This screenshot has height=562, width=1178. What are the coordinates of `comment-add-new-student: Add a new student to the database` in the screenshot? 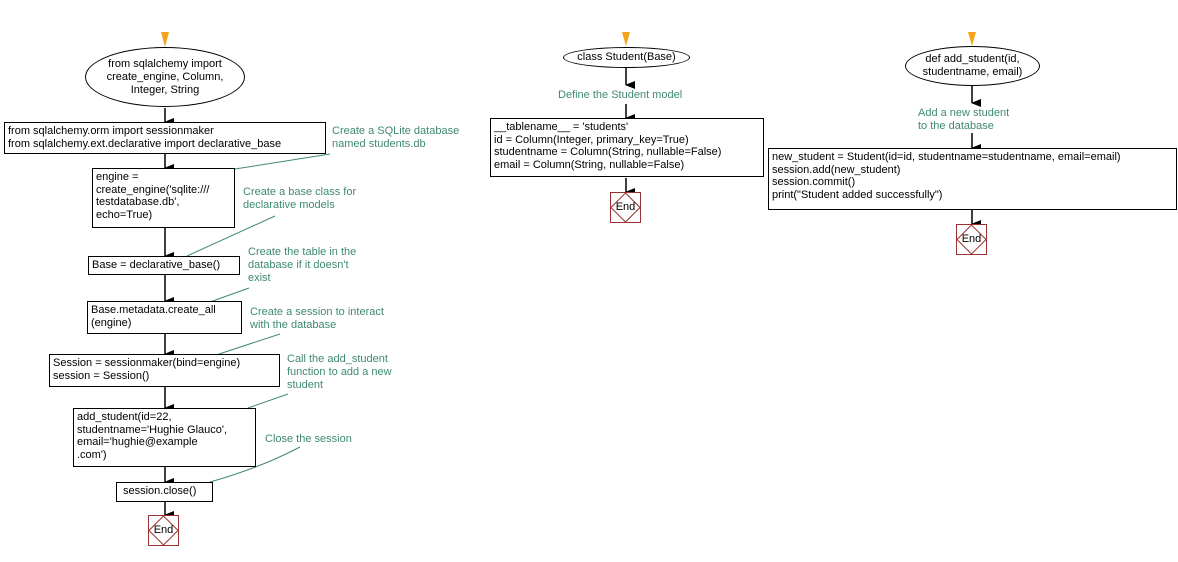 It's located at (964, 119).